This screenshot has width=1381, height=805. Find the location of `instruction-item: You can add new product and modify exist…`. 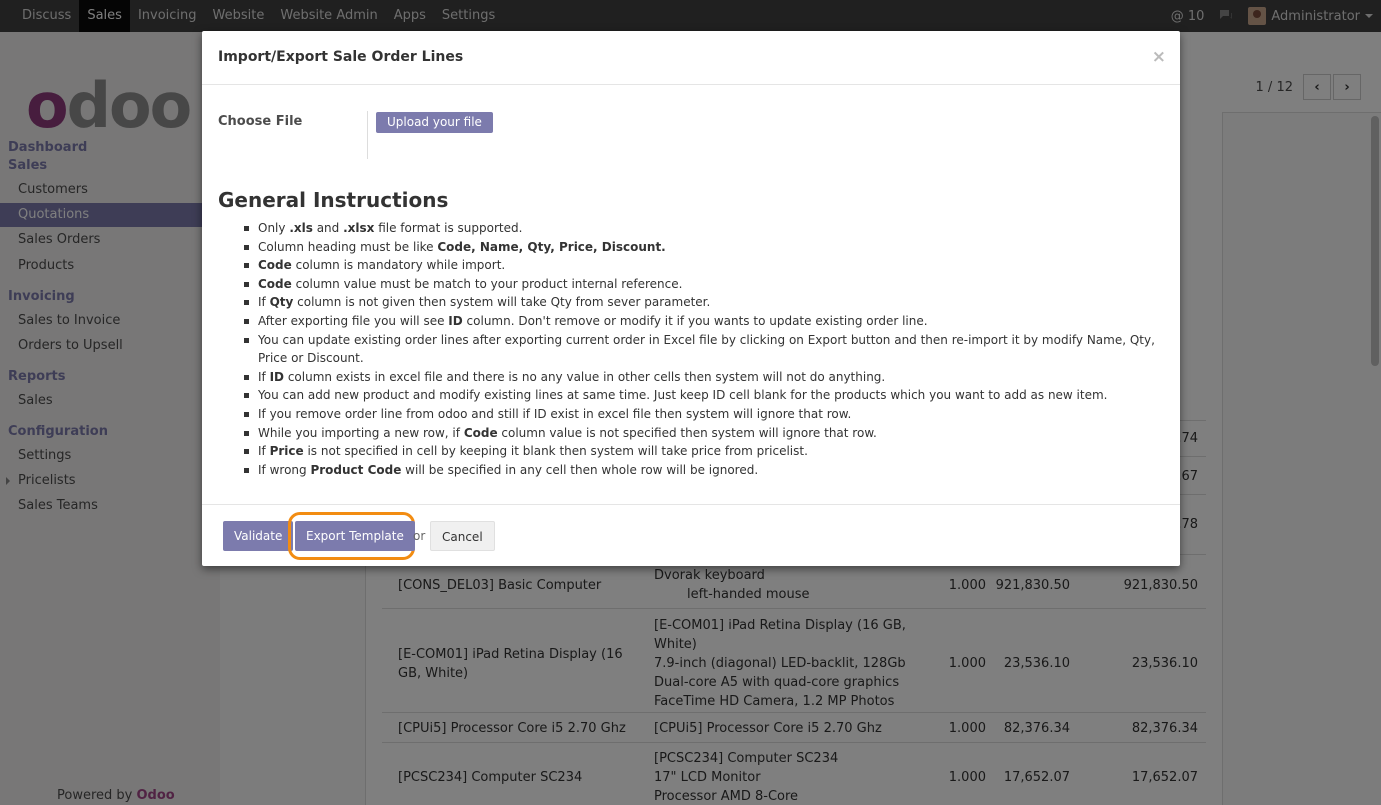

instruction-item: You can add new product and modify exist… is located at coordinates (704, 395).